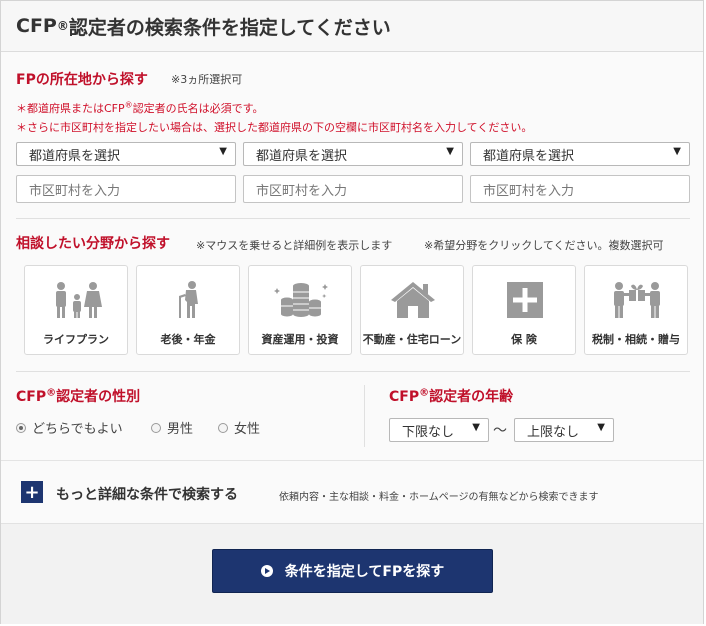 The width and height of the screenshot is (706, 626). I want to click on search-fp-button: 条件を指定してFPを探す, so click(352, 571).